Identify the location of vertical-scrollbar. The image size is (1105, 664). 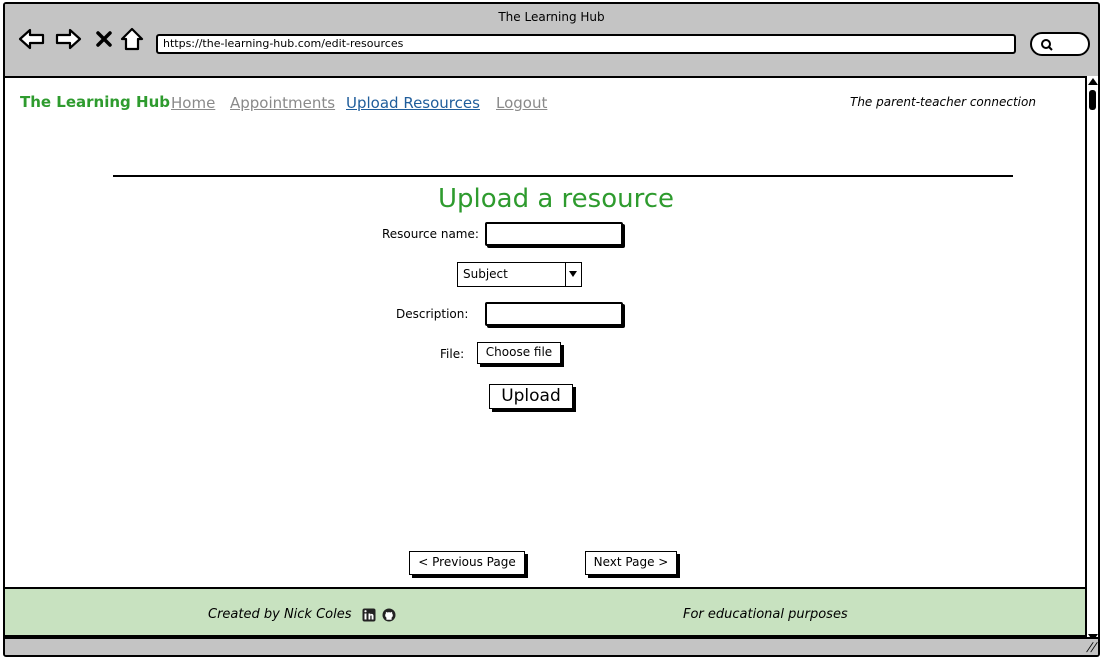
(1091, 359).